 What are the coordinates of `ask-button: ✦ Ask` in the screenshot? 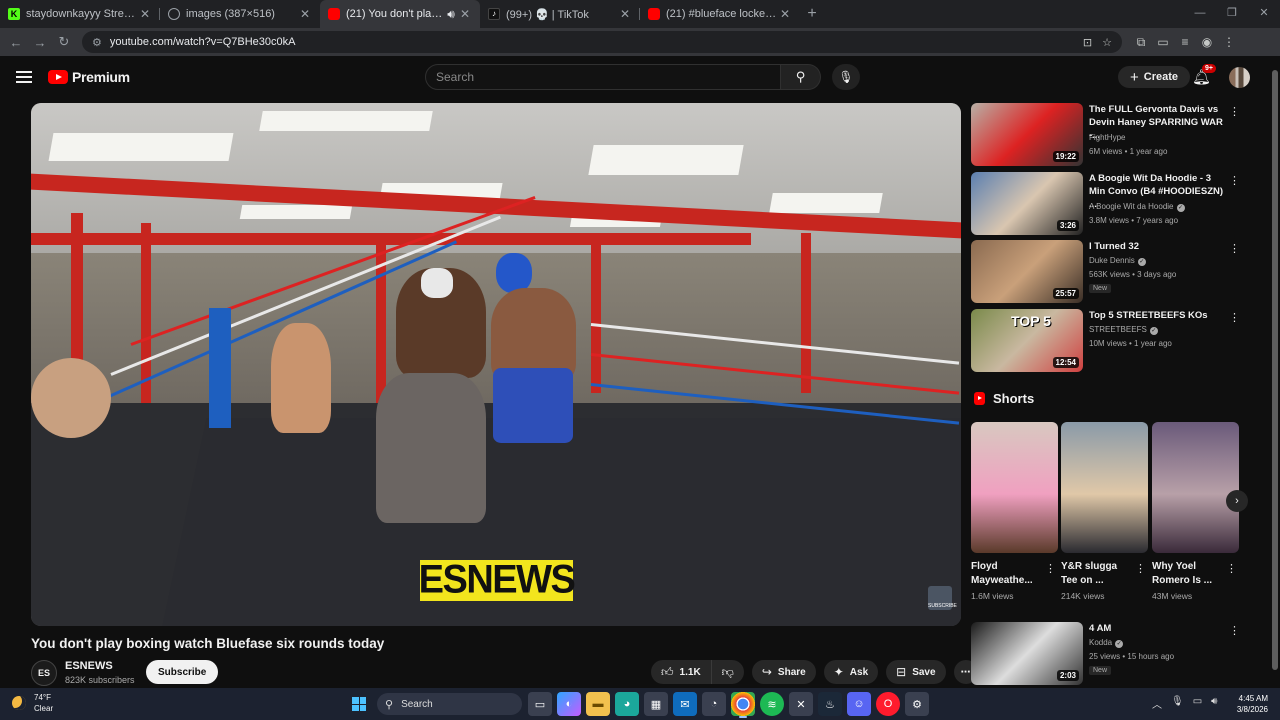 It's located at (851, 672).